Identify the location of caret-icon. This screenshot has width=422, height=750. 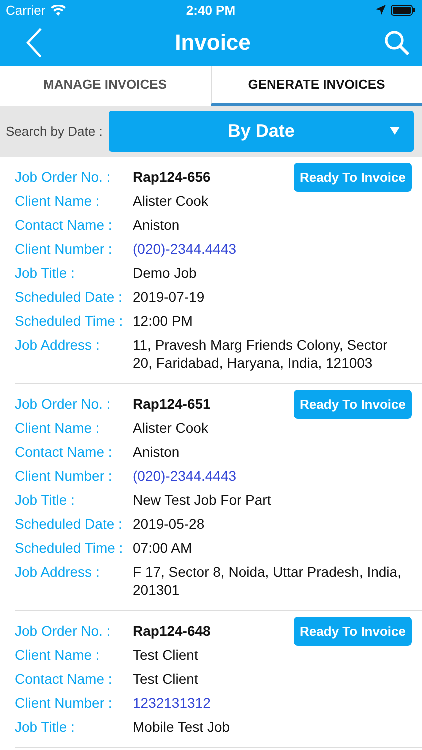
(395, 131).